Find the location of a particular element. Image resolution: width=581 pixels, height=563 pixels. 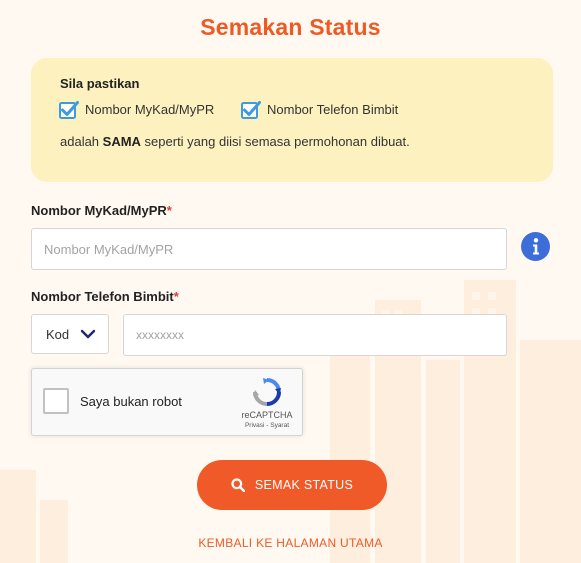

info-circle-icon is located at coordinates (535, 246).